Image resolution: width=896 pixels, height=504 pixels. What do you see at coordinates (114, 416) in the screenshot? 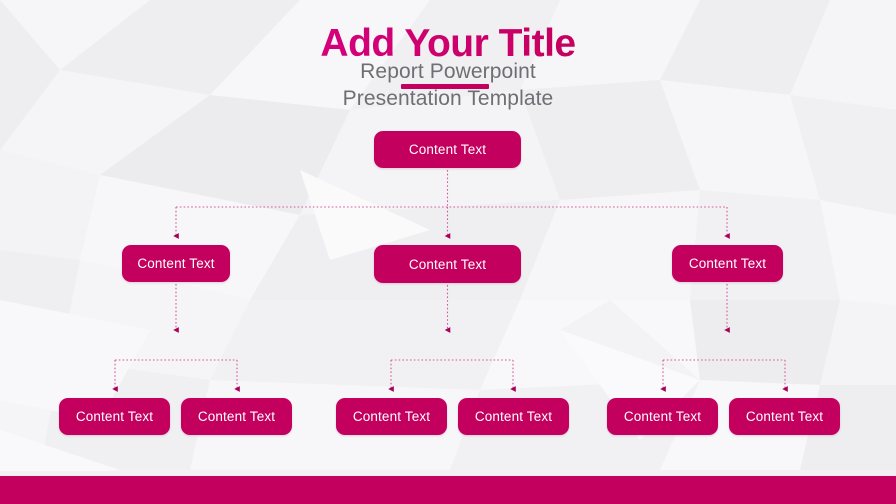
I see `node-leaf-1: Content Text` at bounding box center [114, 416].